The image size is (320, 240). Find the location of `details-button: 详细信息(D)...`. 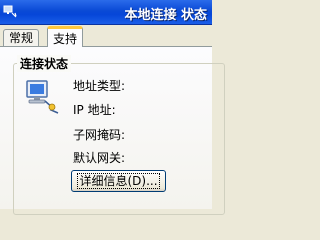

details-button: 详细信息(D)... is located at coordinates (118, 181).